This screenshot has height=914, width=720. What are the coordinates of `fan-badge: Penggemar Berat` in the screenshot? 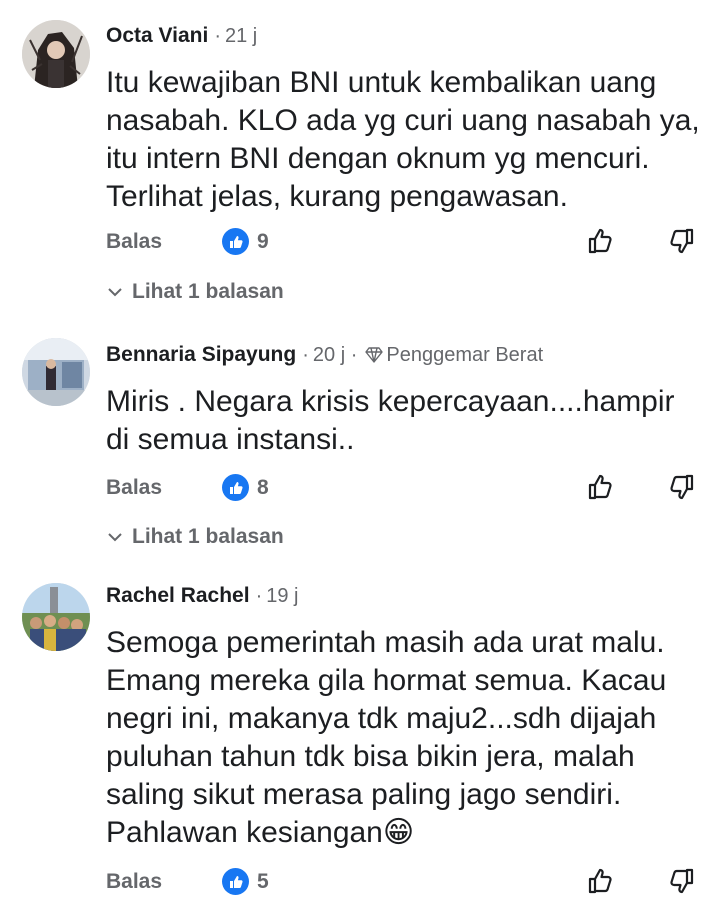 It's located at (452, 355).